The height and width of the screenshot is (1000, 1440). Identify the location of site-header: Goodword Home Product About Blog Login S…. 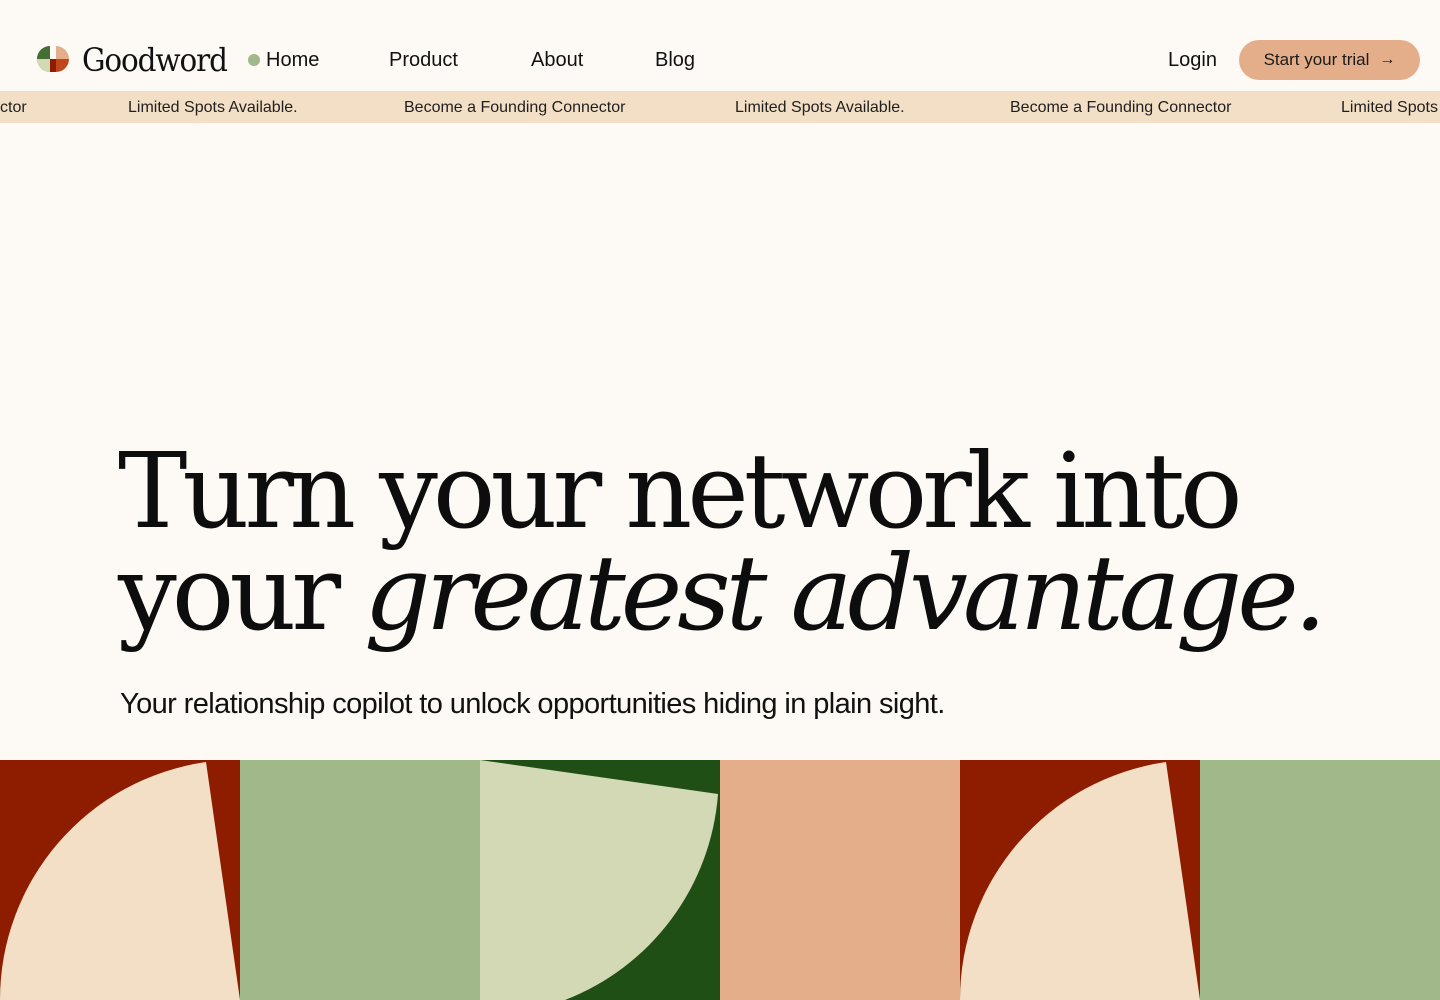
(720, 46).